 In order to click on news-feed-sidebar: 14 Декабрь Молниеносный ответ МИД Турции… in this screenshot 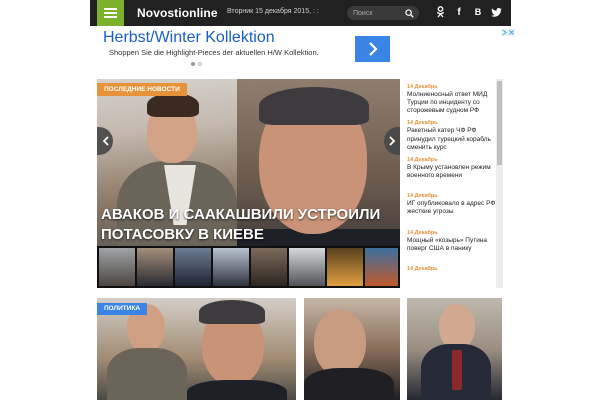, I will do `click(451, 182)`.